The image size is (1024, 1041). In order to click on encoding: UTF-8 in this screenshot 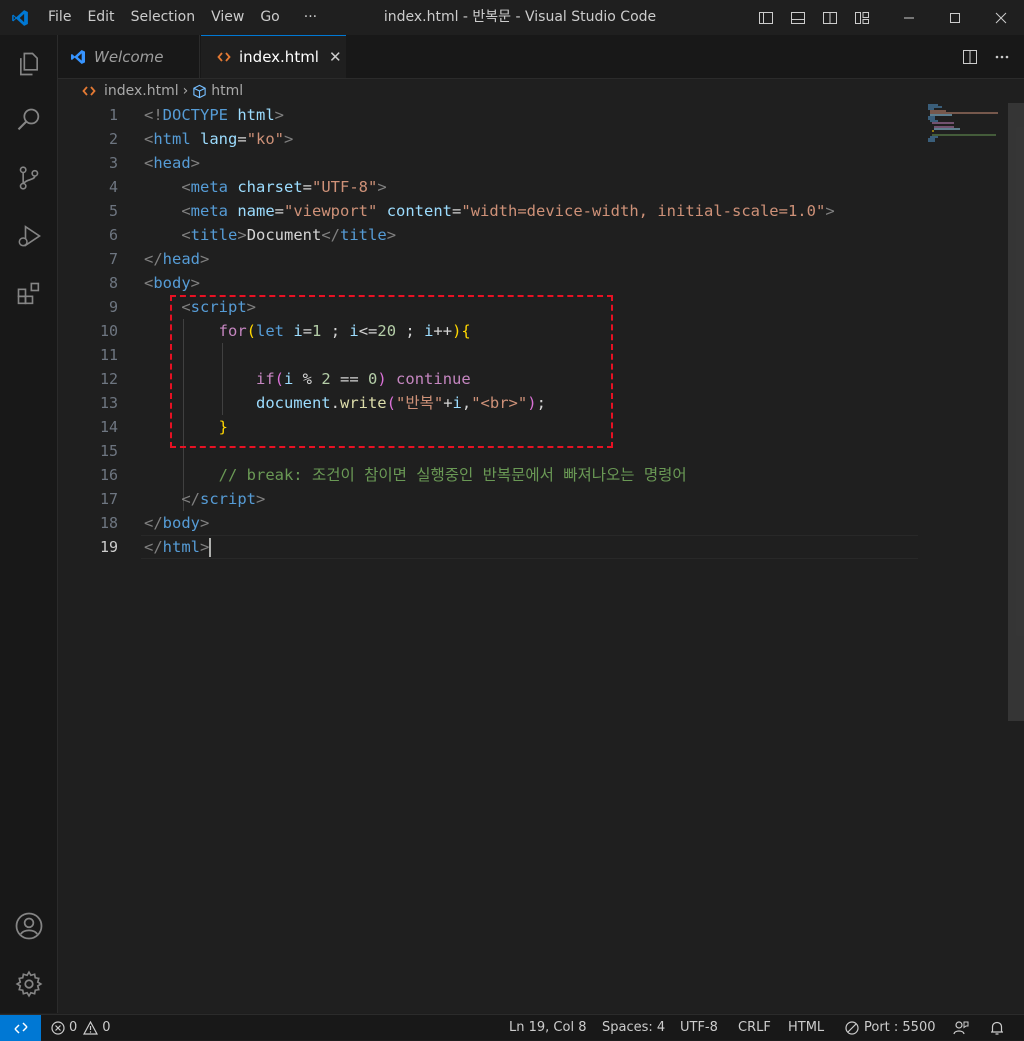, I will do `click(699, 1027)`.